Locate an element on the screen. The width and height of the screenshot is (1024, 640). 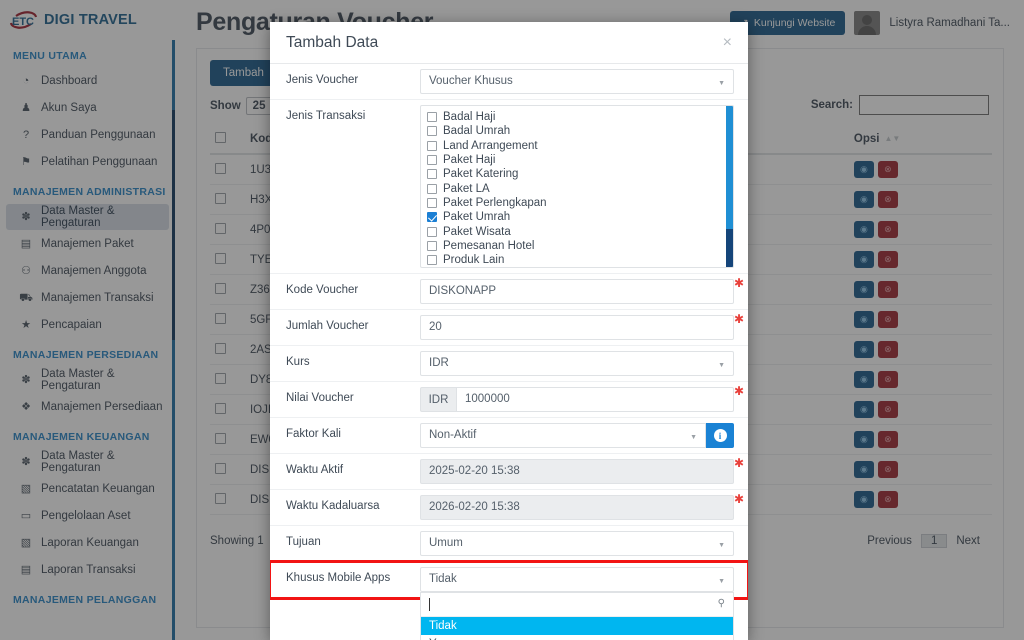
field-label: Waktu Kadaluarsa is located at coordinates (333, 506).